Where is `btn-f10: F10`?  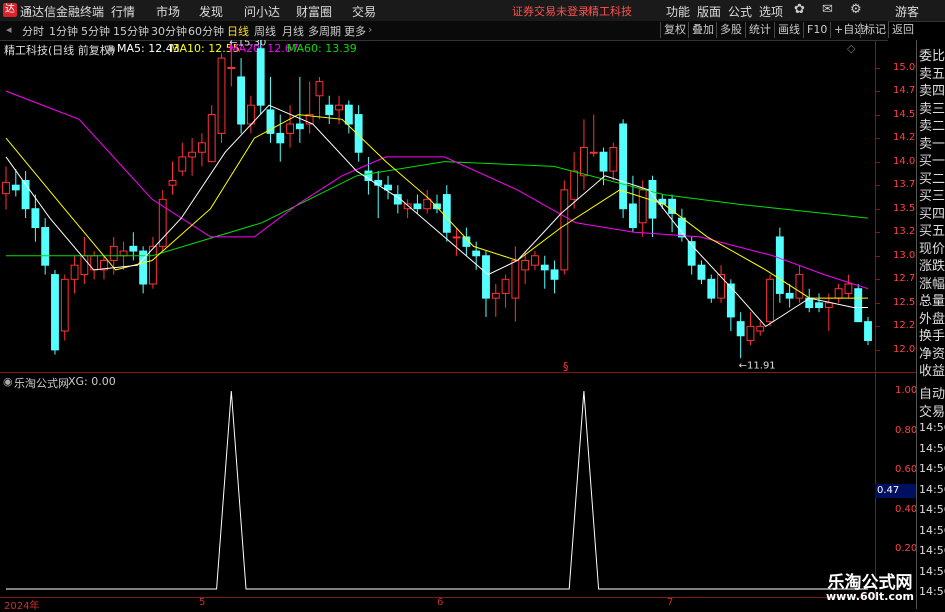
btn-f10: F10 is located at coordinates (816, 30).